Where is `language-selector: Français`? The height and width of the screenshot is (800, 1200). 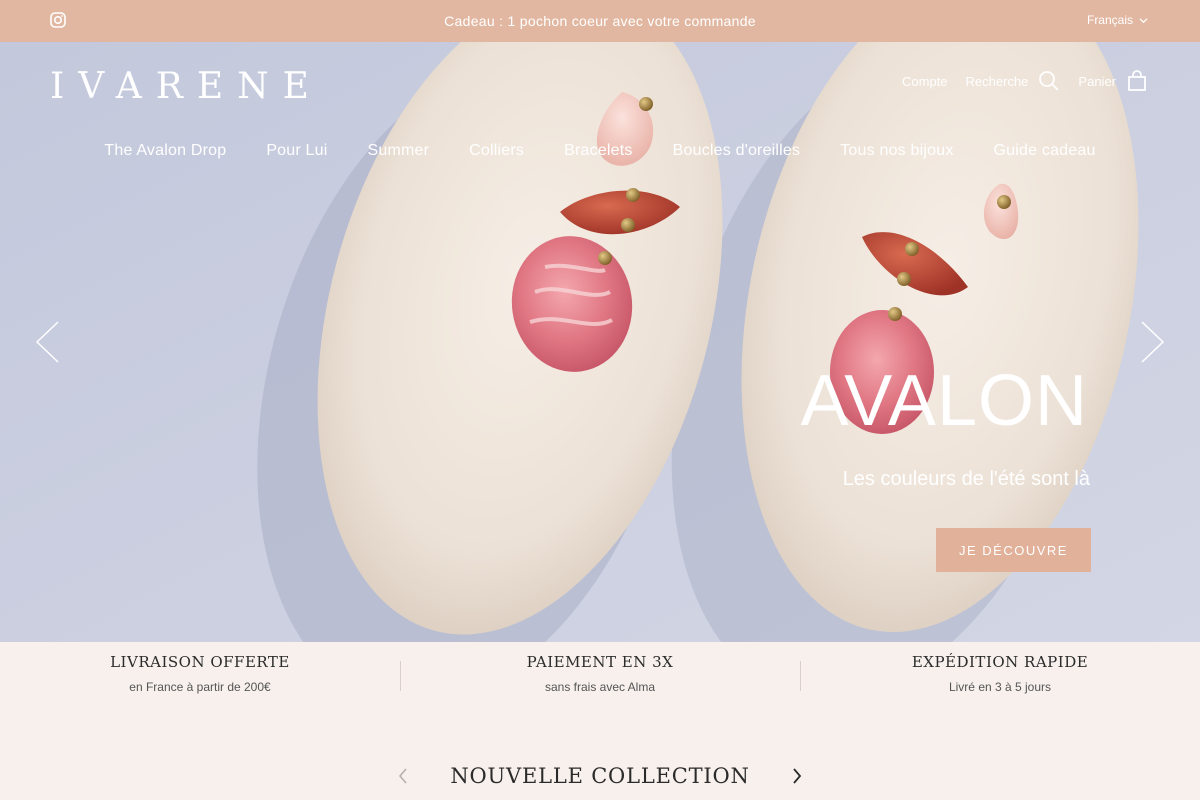
language-selector: Français is located at coordinates (1117, 20).